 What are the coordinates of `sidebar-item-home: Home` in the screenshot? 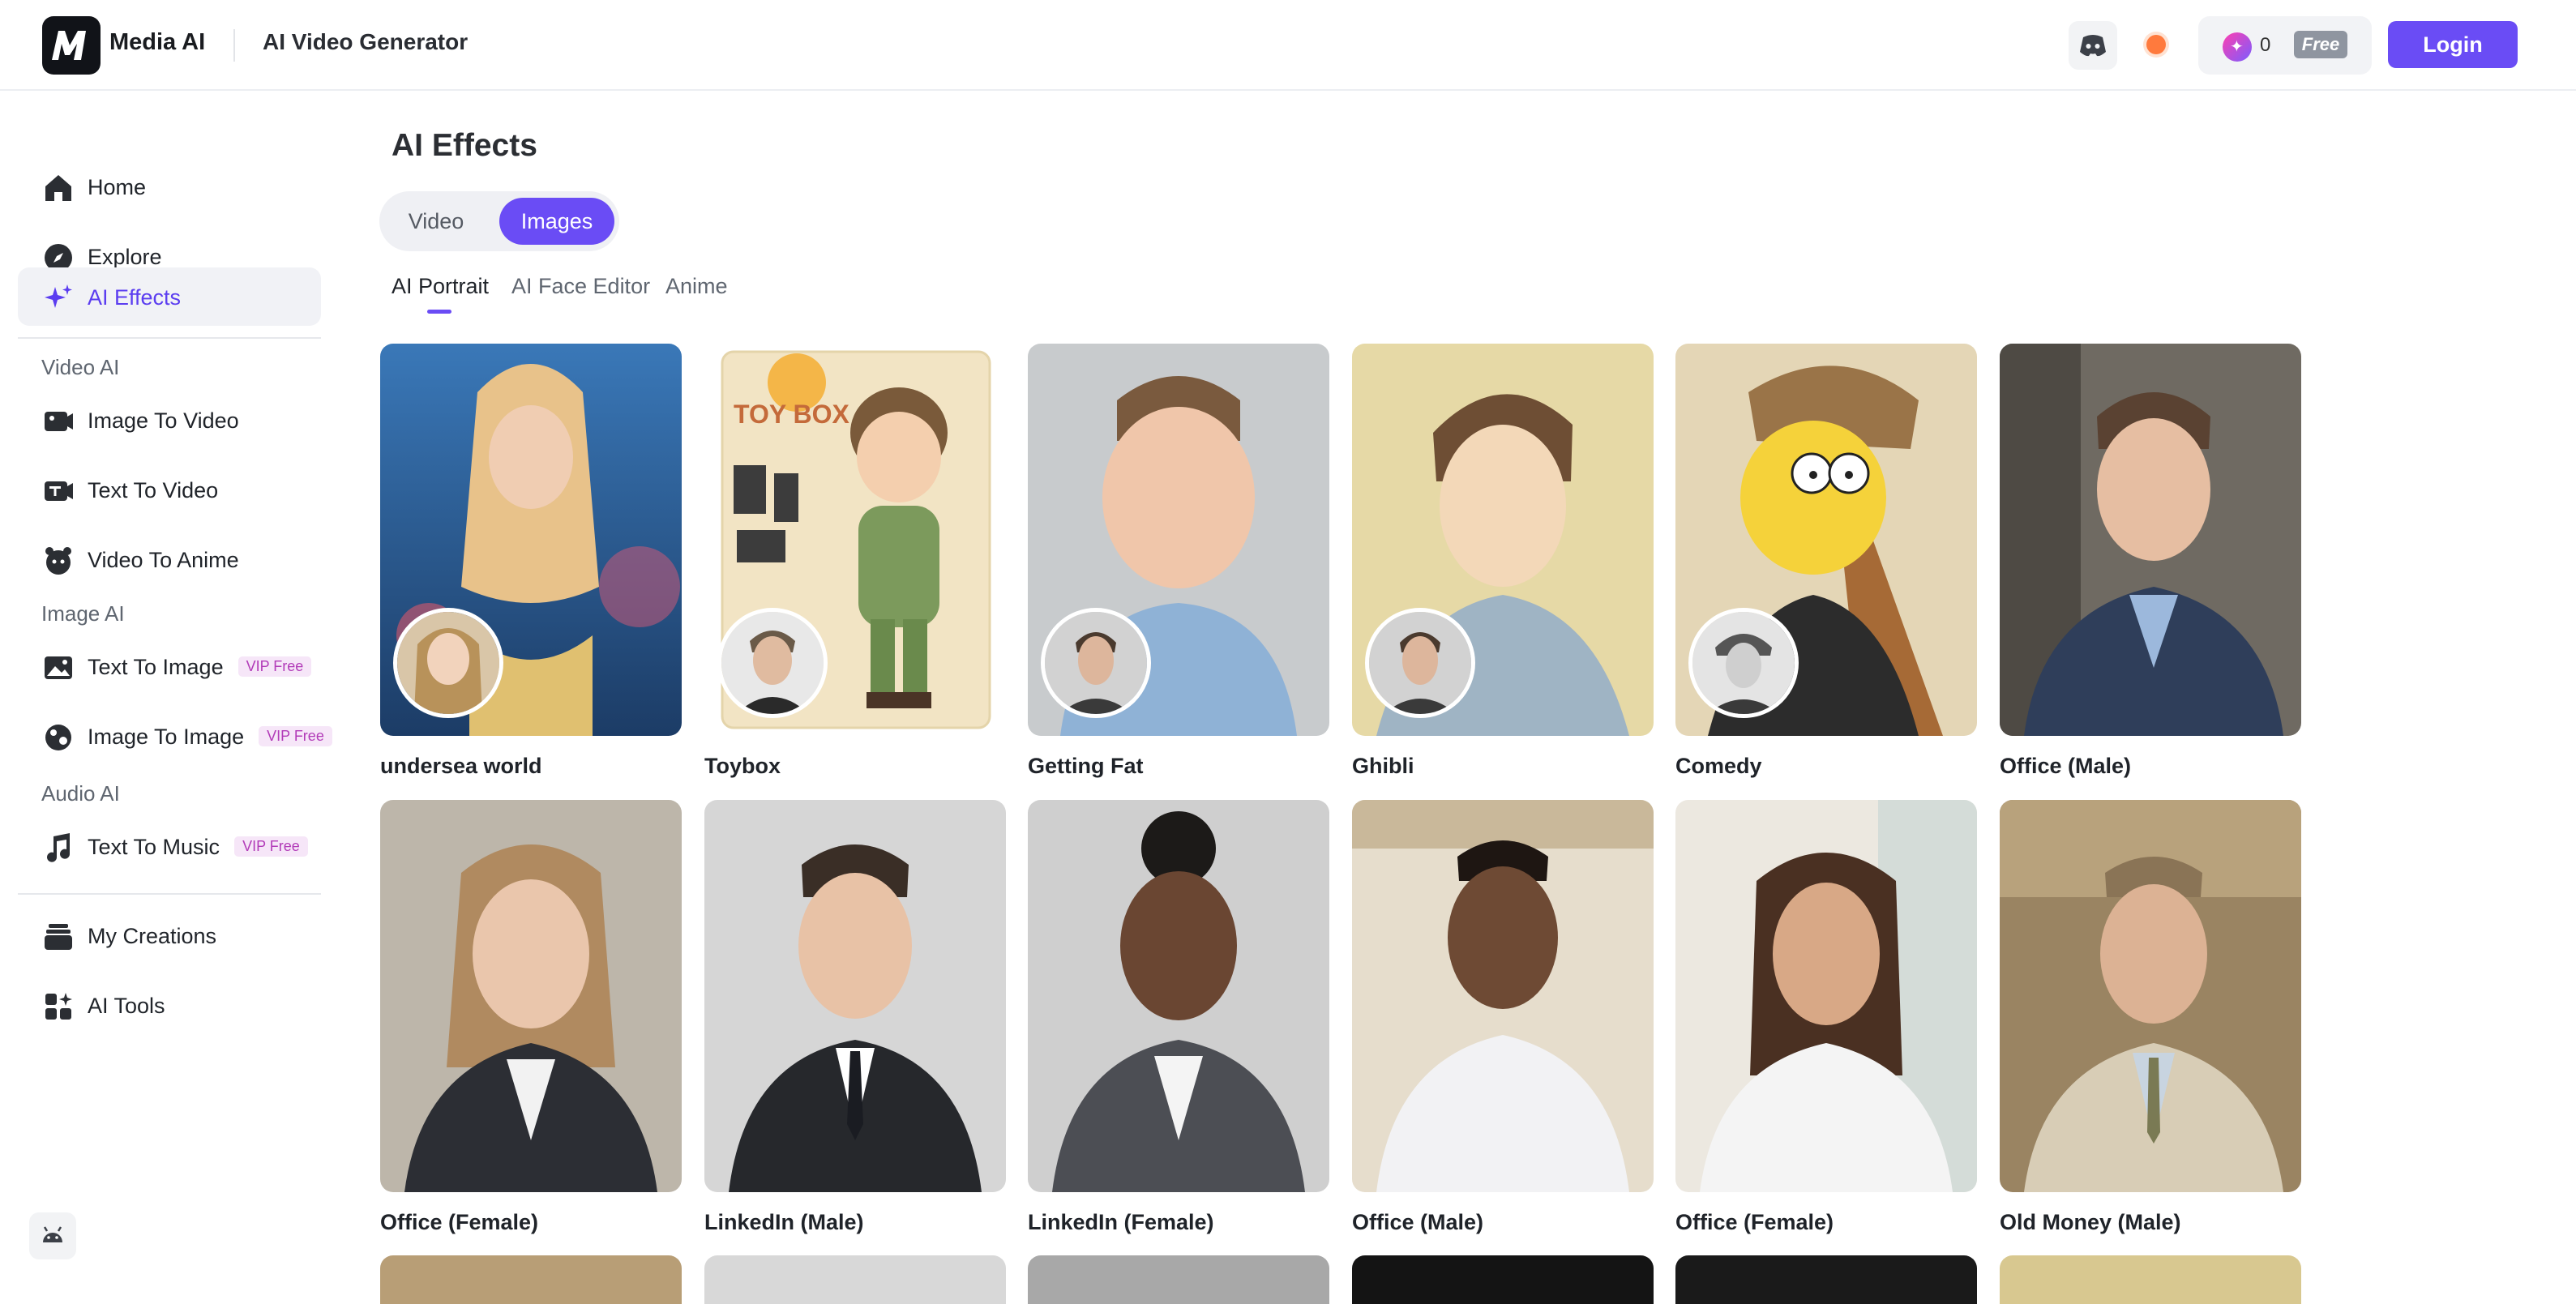 It's located at (169, 186).